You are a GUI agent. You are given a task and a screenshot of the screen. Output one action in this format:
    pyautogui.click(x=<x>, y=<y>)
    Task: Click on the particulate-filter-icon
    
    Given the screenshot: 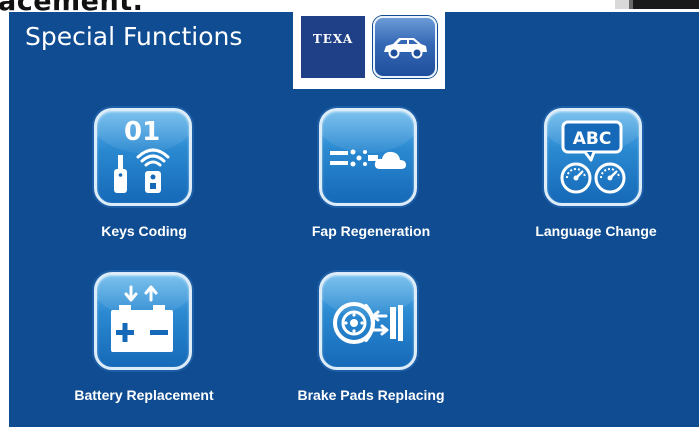 What is the action you would take?
    pyautogui.click(x=368, y=159)
    